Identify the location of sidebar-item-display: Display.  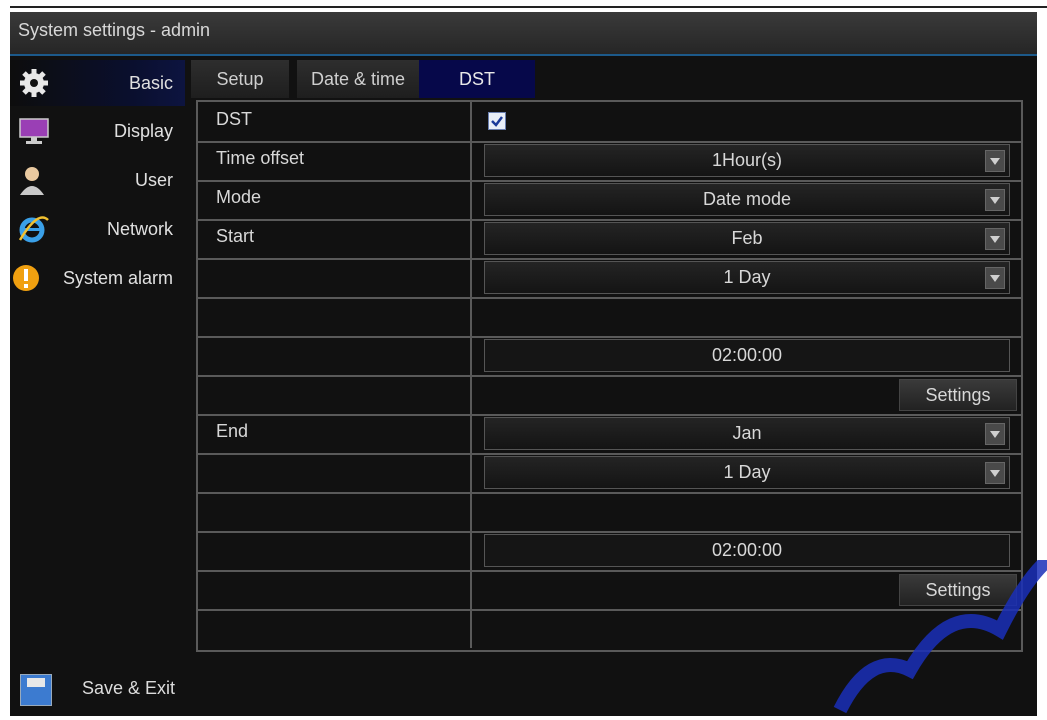
(97, 131).